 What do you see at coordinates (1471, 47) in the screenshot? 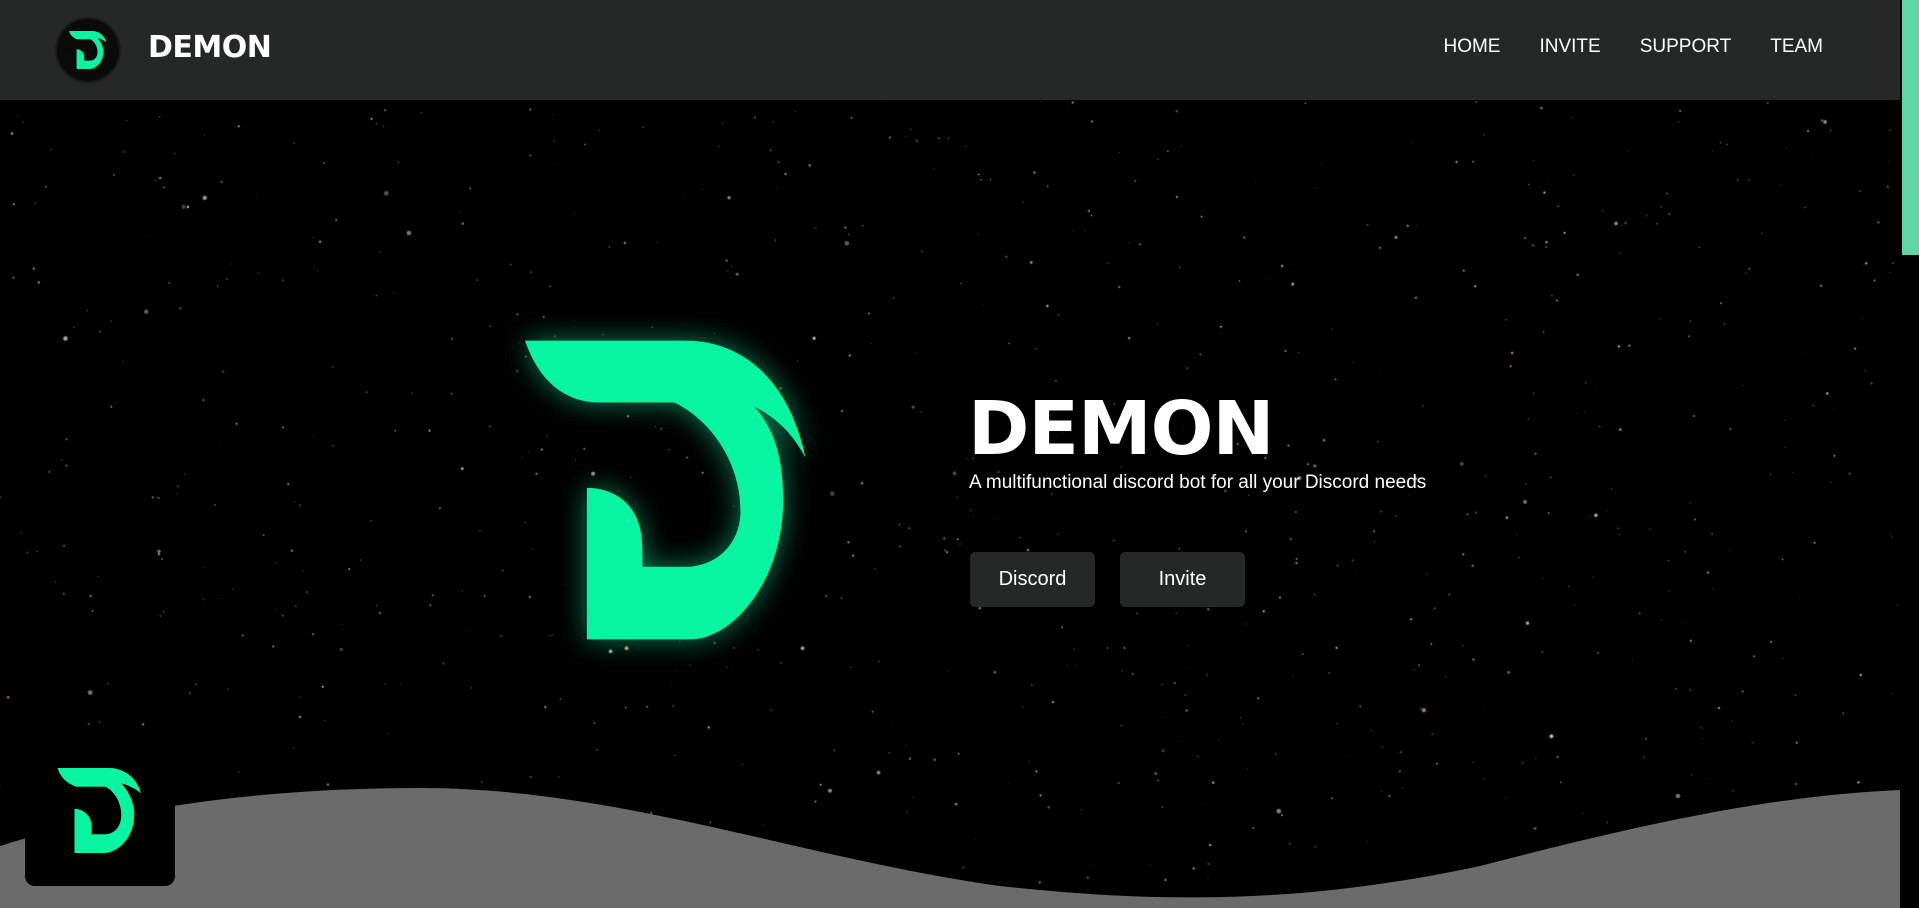
I see `nav-link-home: HOME` at bounding box center [1471, 47].